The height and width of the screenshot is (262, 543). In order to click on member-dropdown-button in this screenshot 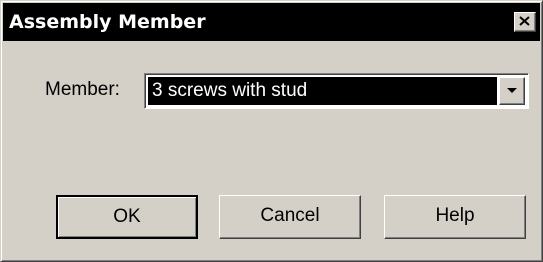, I will do `click(512, 91)`.